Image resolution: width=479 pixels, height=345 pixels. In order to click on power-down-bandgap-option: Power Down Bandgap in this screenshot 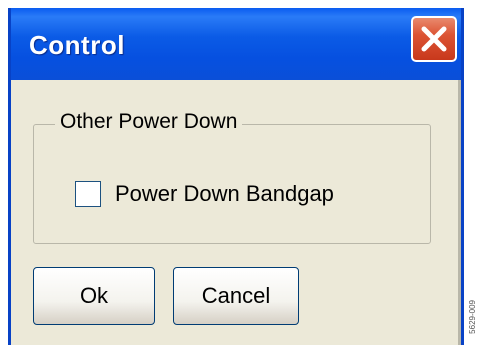, I will do `click(204, 194)`.